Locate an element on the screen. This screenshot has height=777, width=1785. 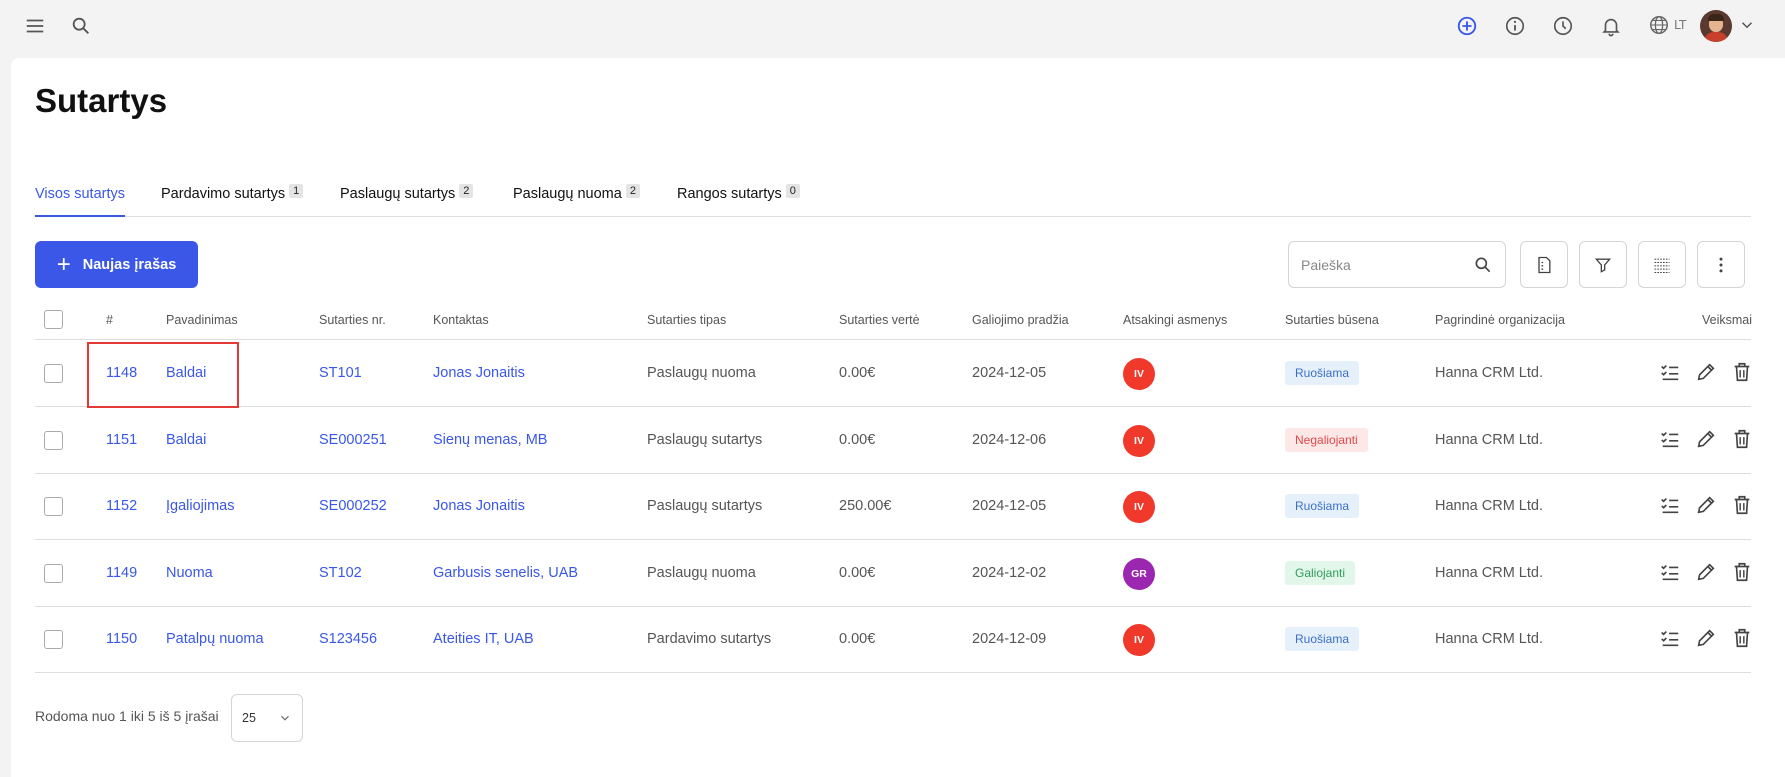
row-id: 1148 is located at coordinates (121, 373).